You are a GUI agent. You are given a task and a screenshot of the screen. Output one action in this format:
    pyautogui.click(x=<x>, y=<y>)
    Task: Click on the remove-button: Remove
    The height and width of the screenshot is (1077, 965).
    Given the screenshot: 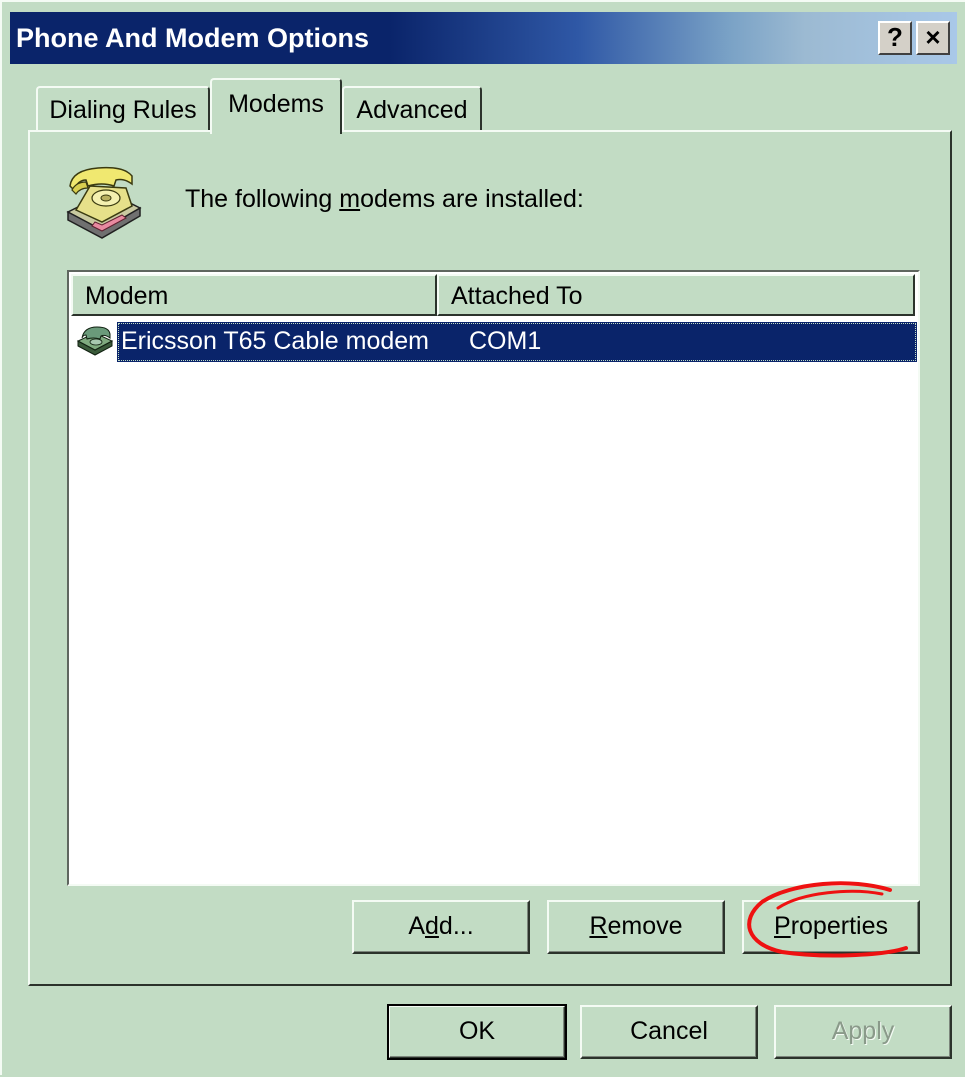 What is the action you would take?
    pyautogui.click(x=636, y=927)
    